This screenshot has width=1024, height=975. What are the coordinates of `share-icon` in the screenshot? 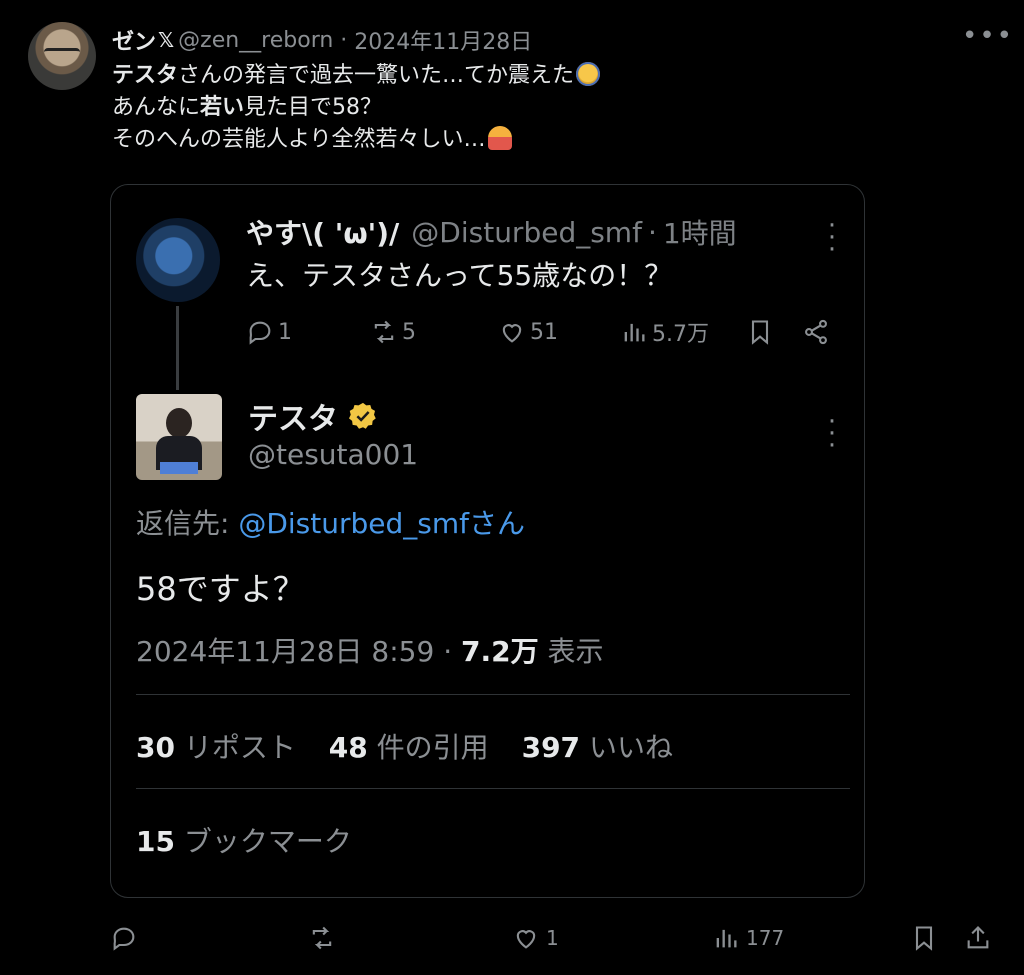 It's located at (816, 332).